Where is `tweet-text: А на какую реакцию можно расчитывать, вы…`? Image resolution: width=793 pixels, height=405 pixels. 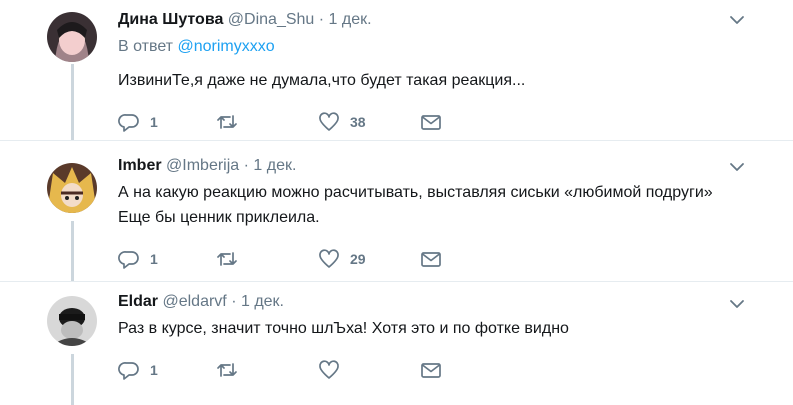
tweet-text: А на какую реакцию можно расчитывать, вы… is located at coordinates (415, 205).